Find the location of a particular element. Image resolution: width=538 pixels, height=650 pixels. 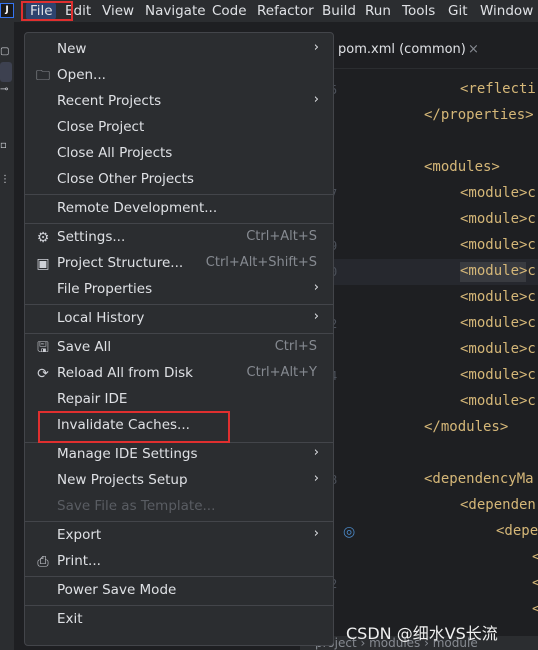

file-menu-highlight-box is located at coordinates (47, 11).